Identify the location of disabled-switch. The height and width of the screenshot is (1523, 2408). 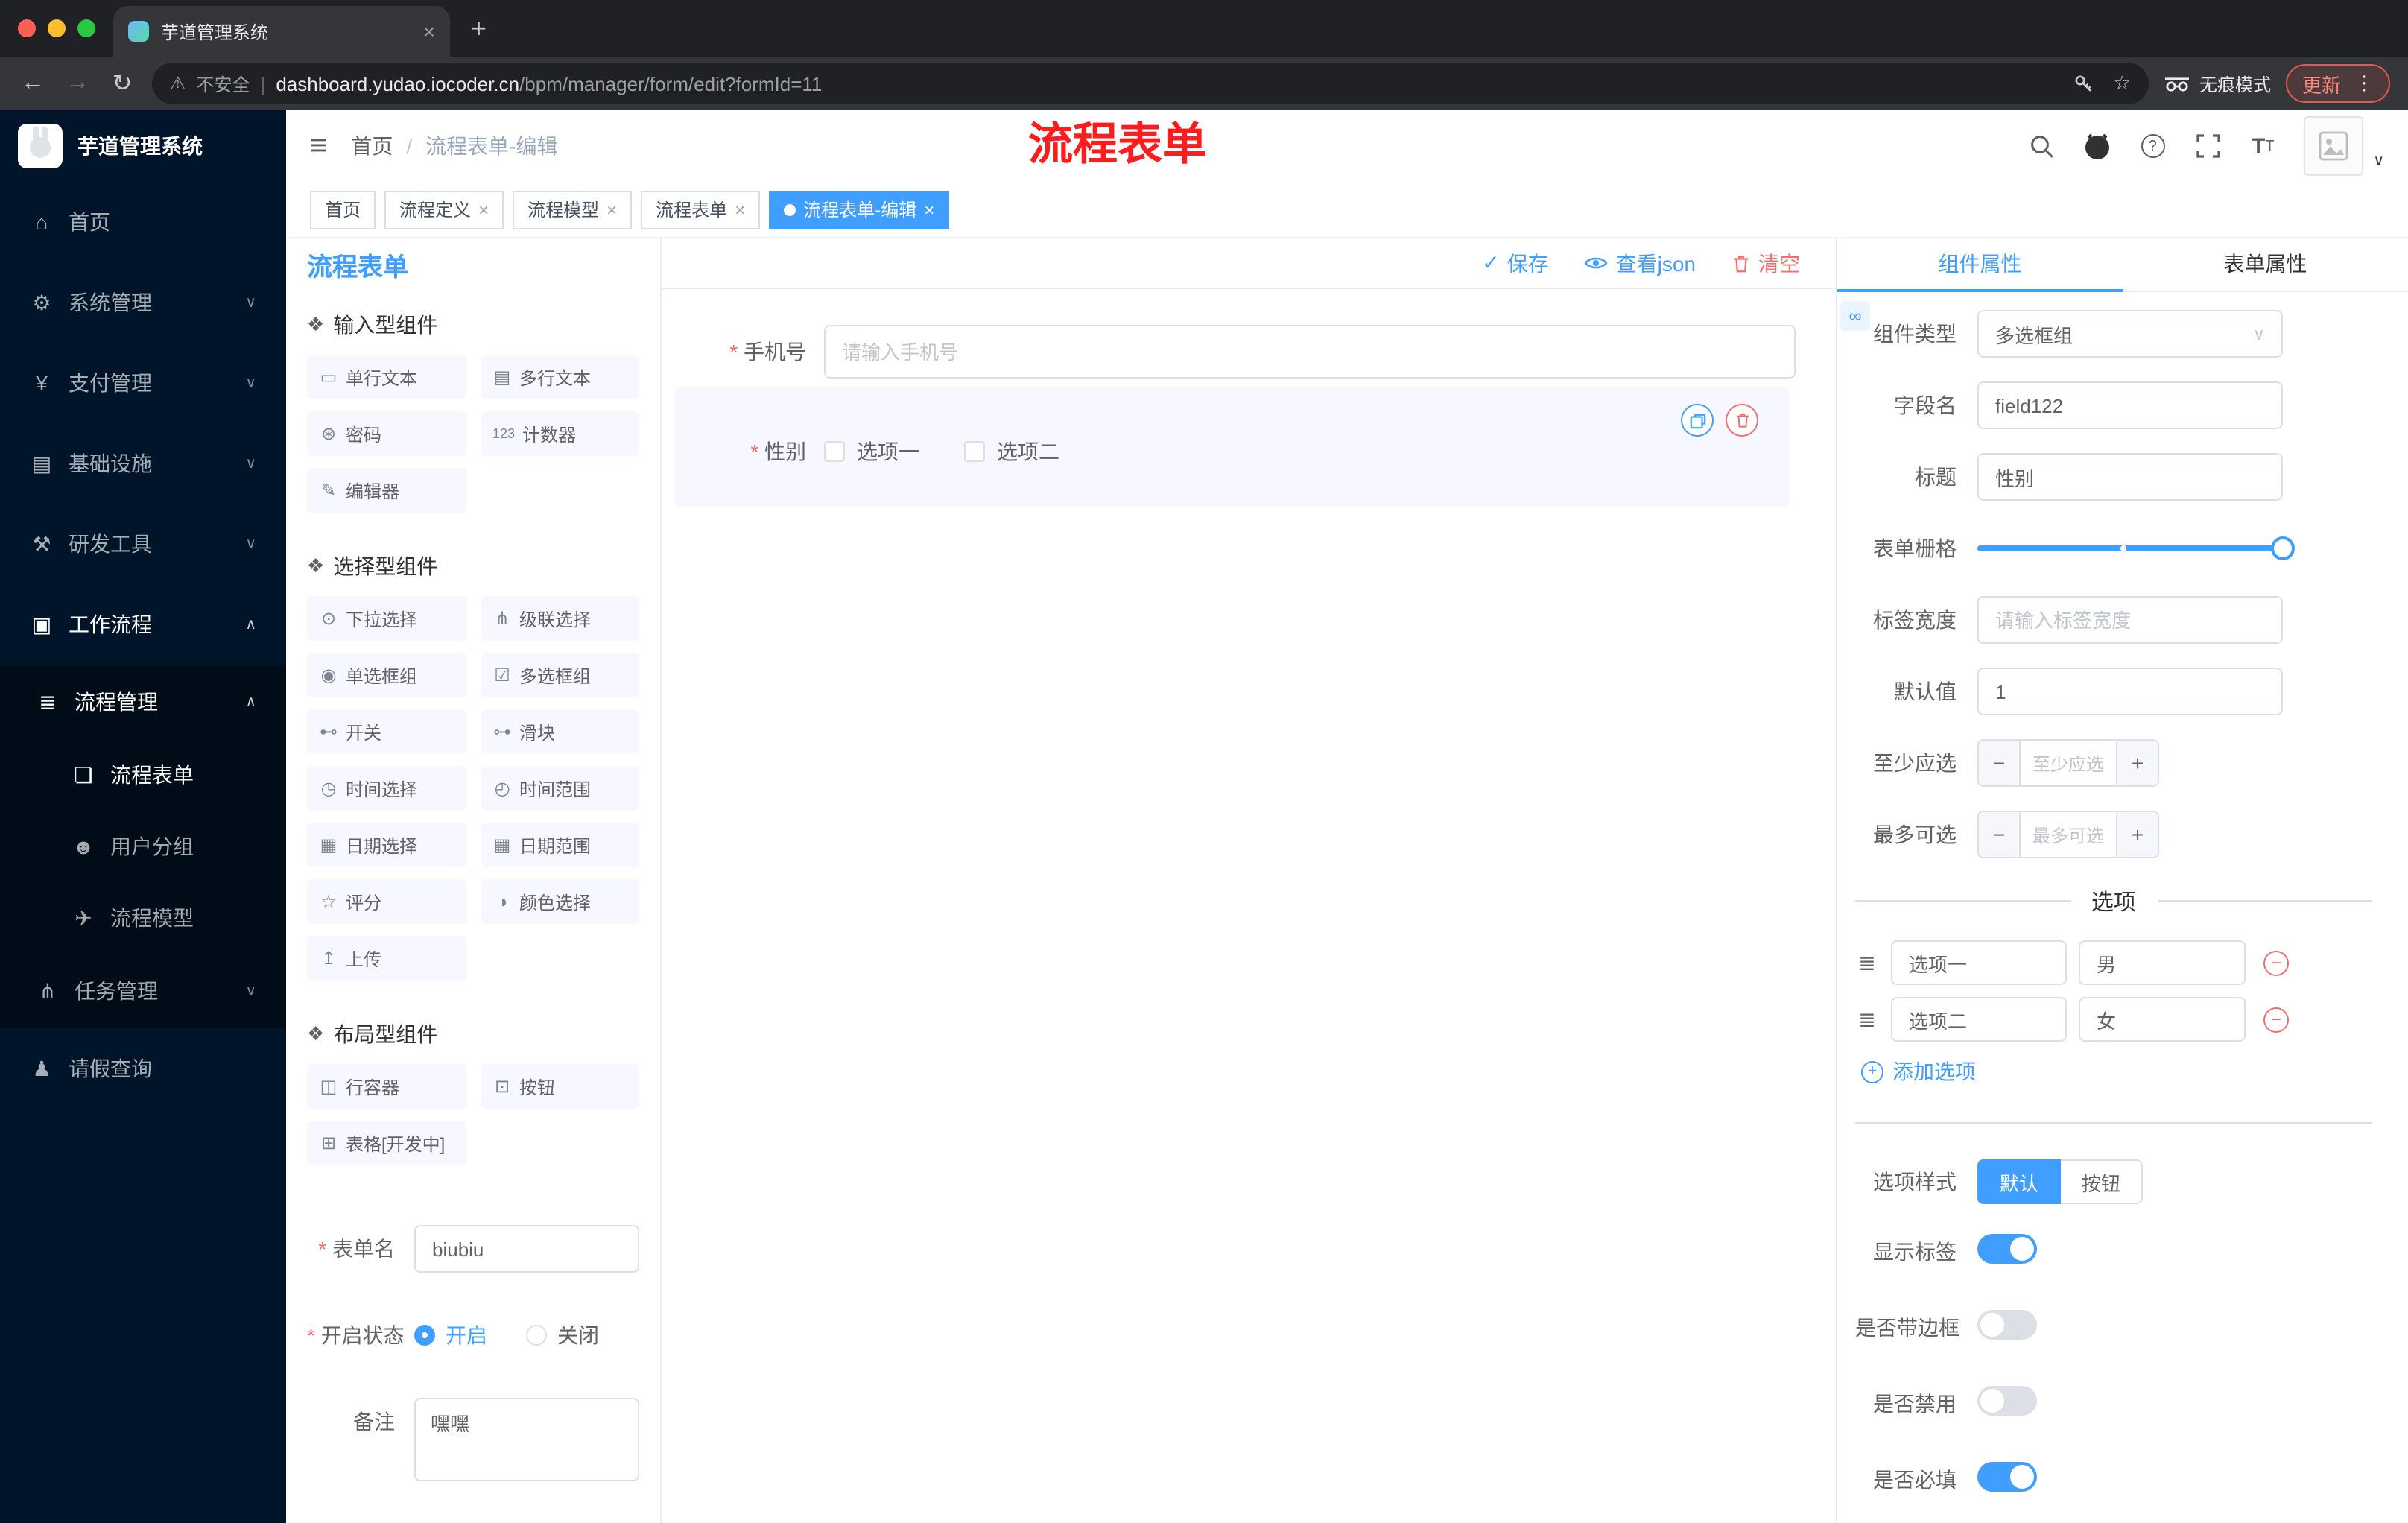
(2007, 1401).